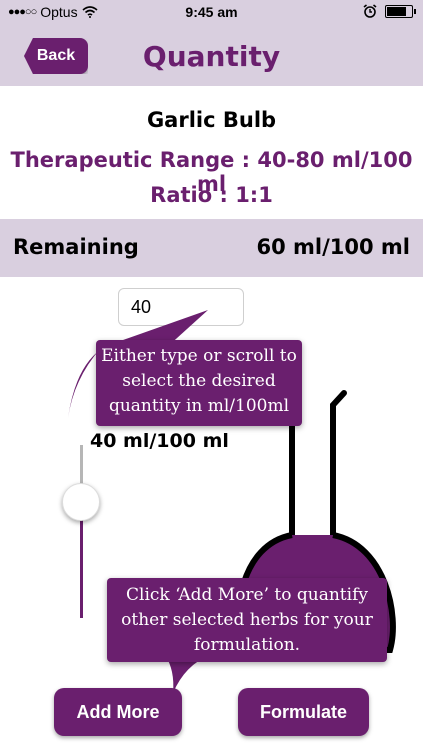 The image size is (423, 750). Describe the element at coordinates (370, 11) in the screenshot. I see `alarm-clock-icon` at that location.